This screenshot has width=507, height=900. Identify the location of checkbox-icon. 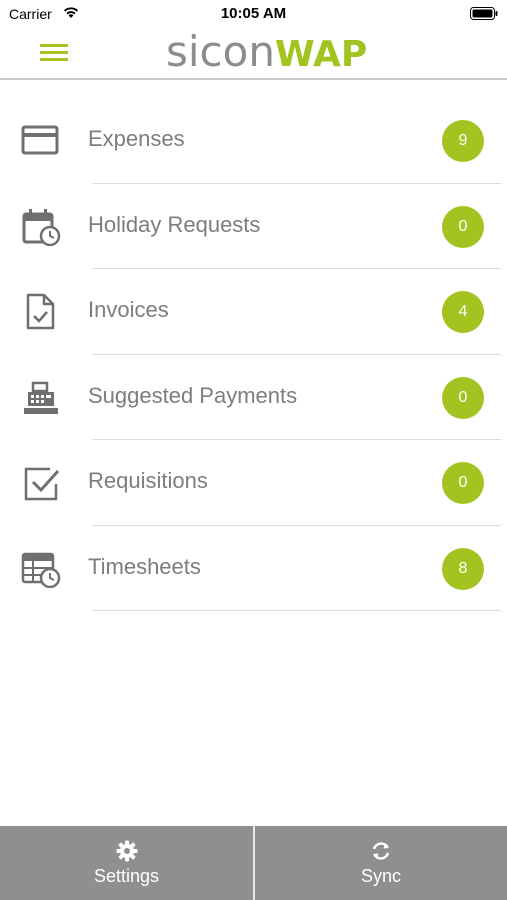
(41, 483).